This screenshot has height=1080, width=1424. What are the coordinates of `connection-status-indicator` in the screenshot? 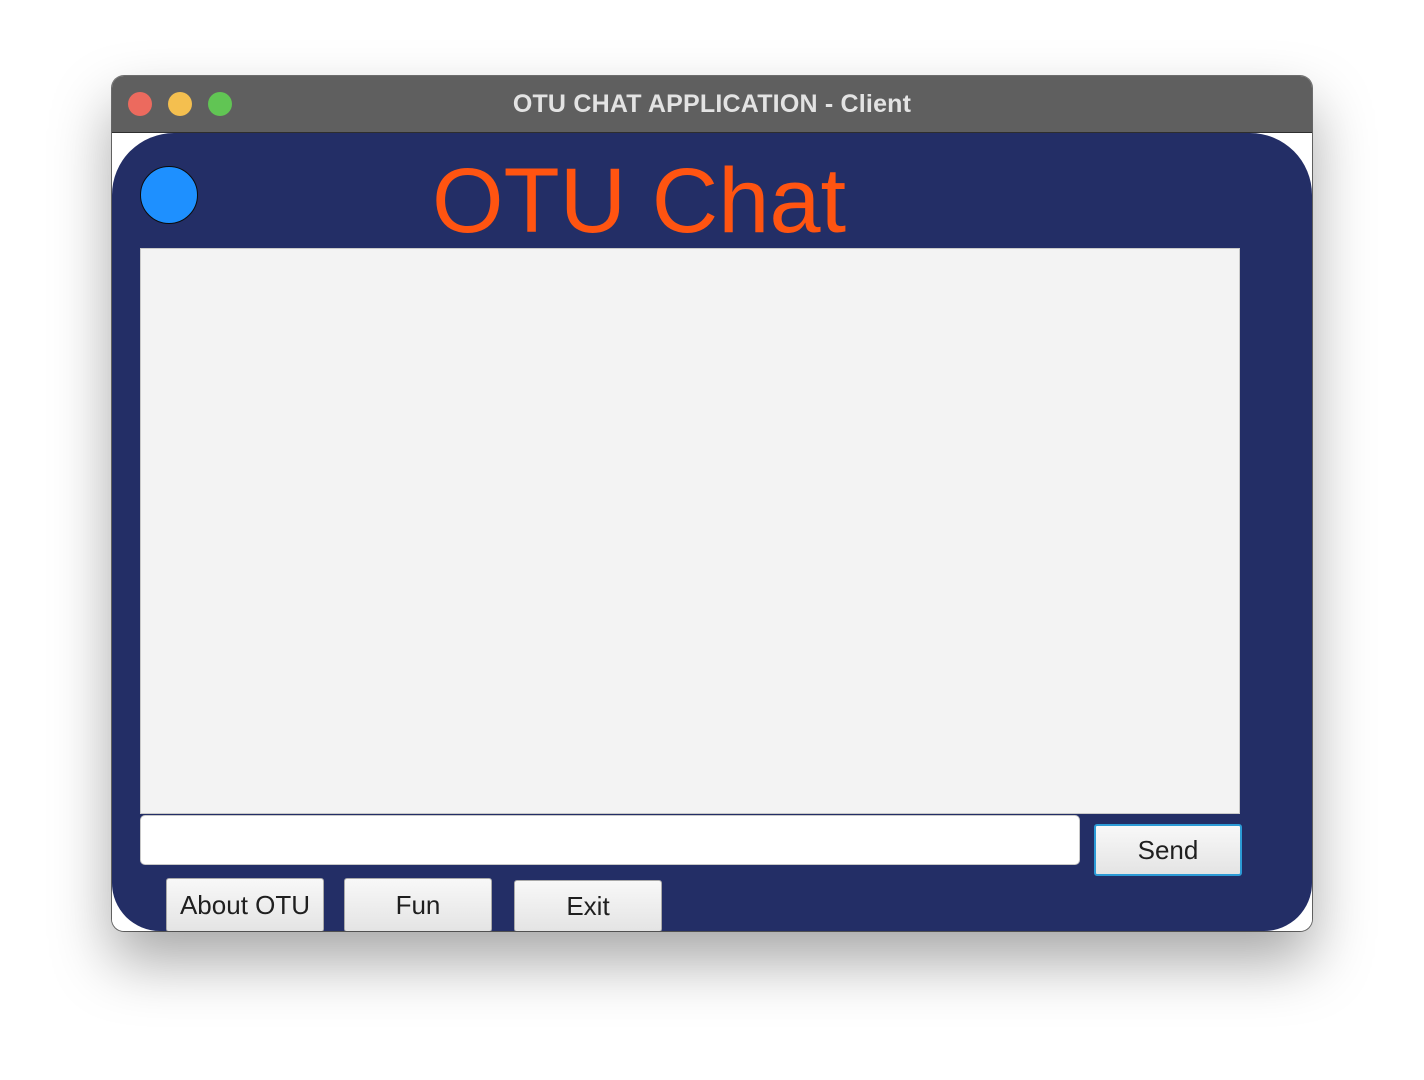 It's located at (169, 195).